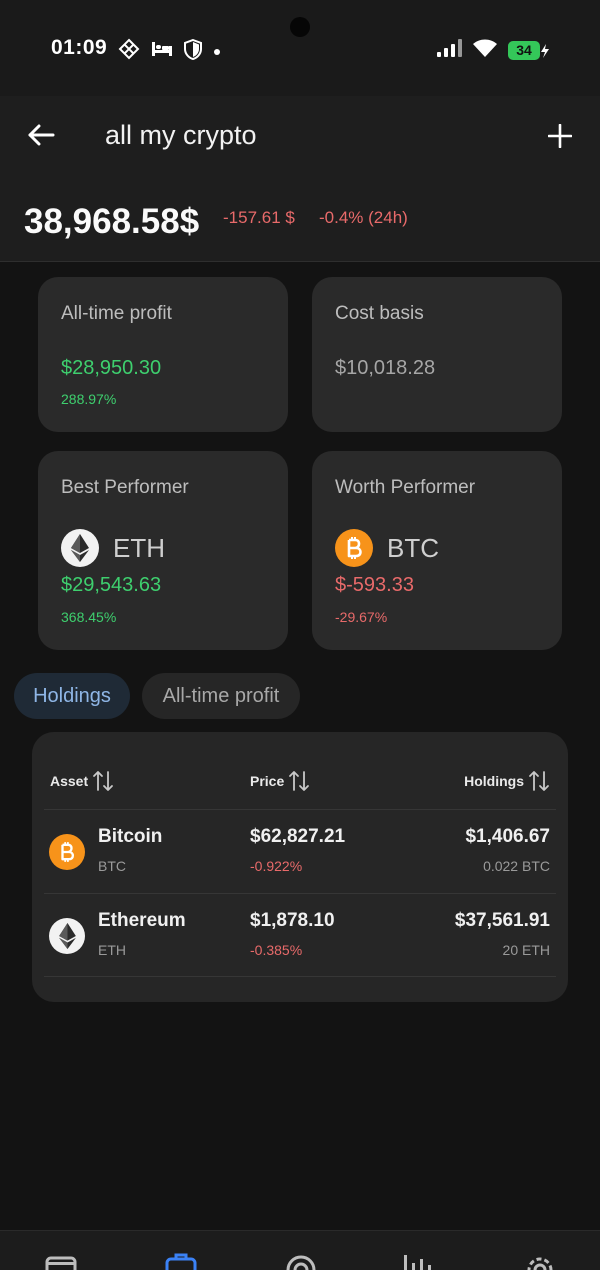 The image size is (600, 1270). What do you see at coordinates (405, 487) in the screenshot?
I see `card-label: Worth Performer` at bounding box center [405, 487].